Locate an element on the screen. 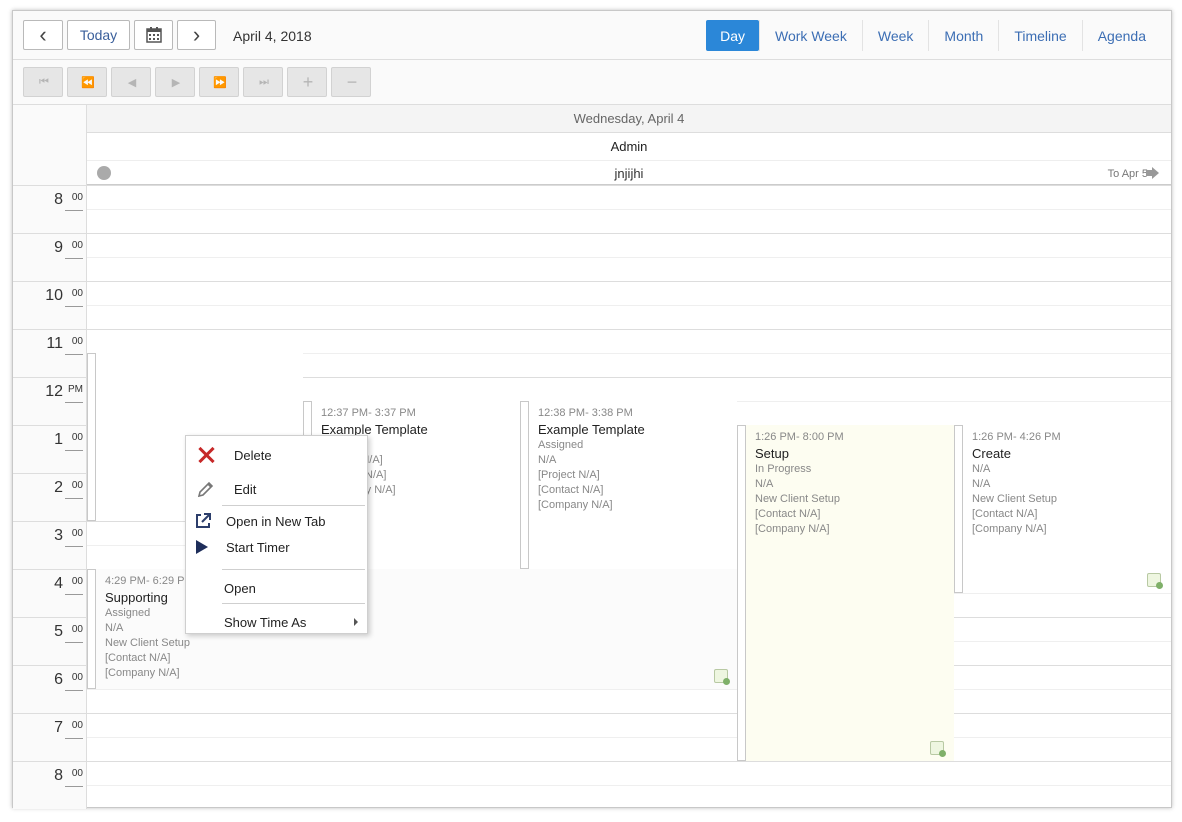  time-slot: 11 00 is located at coordinates (50, 353).